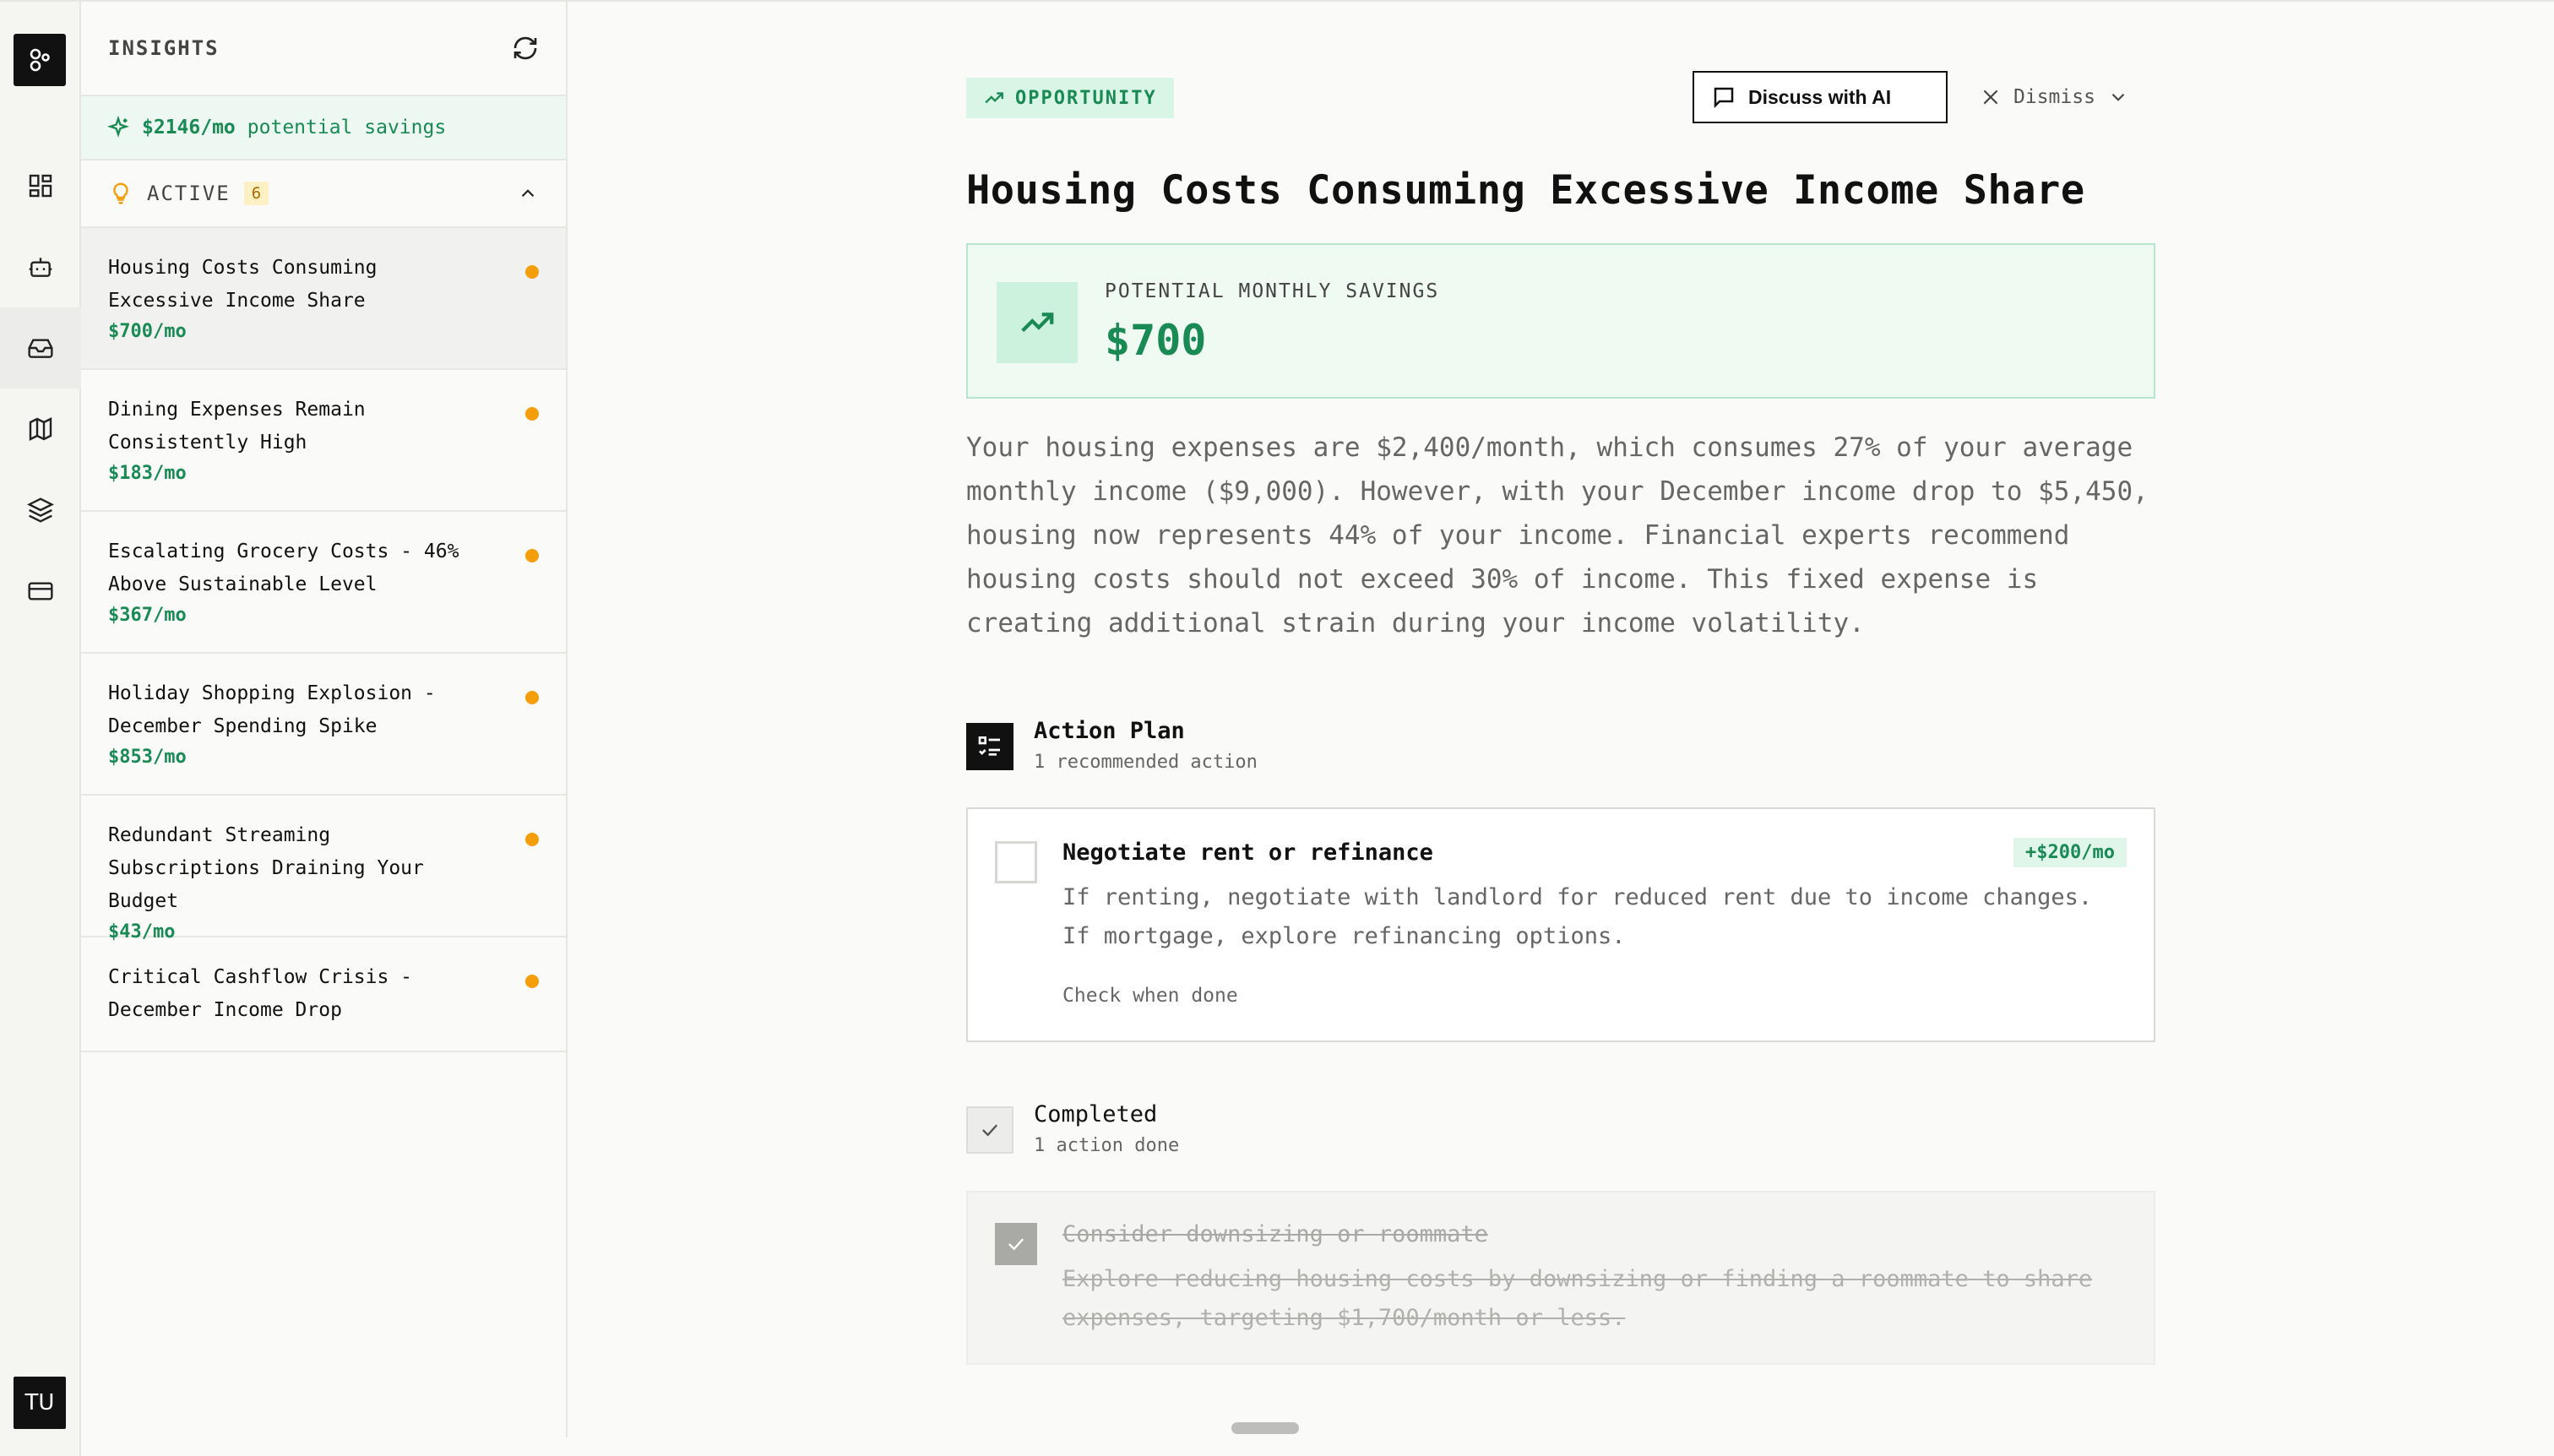 The width and height of the screenshot is (2554, 1456). I want to click on user-avatar: TU, so click(40, 1403).